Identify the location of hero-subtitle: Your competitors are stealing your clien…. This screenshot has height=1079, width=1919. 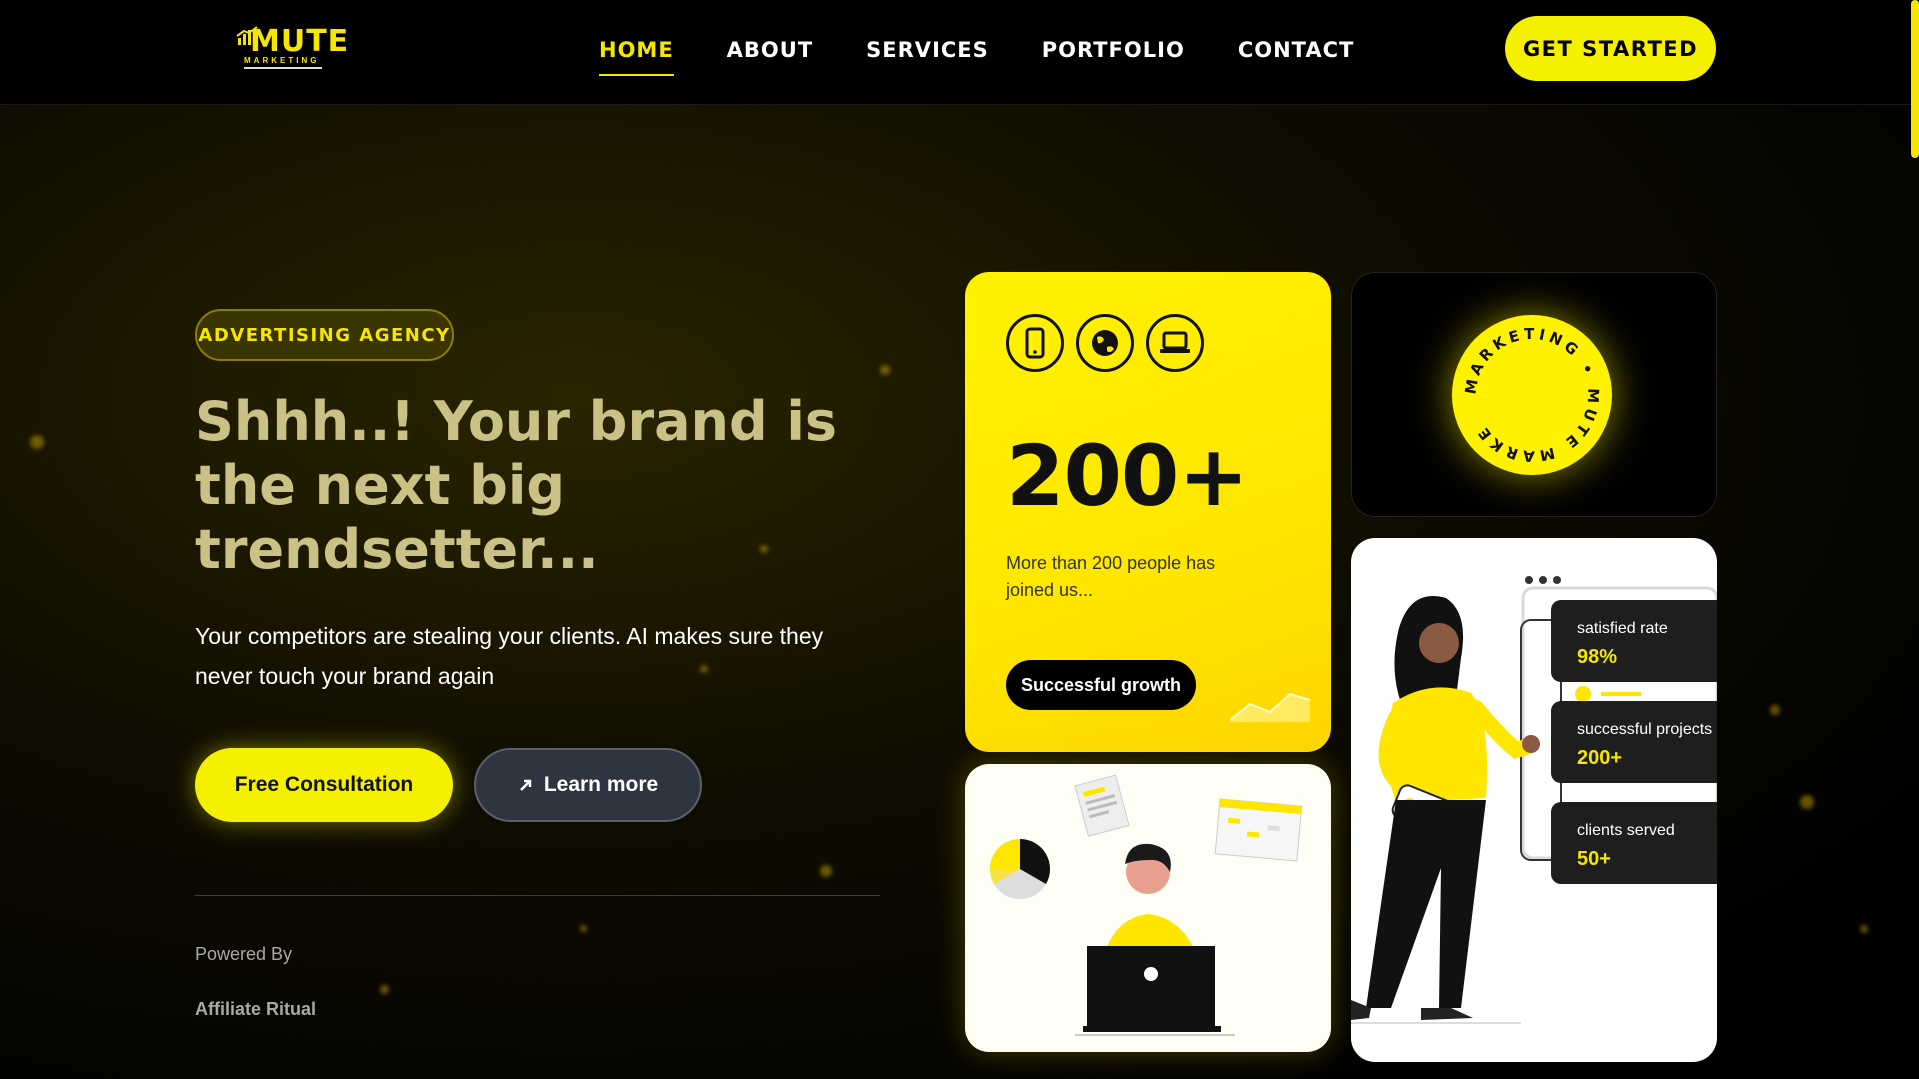
(509, 656).